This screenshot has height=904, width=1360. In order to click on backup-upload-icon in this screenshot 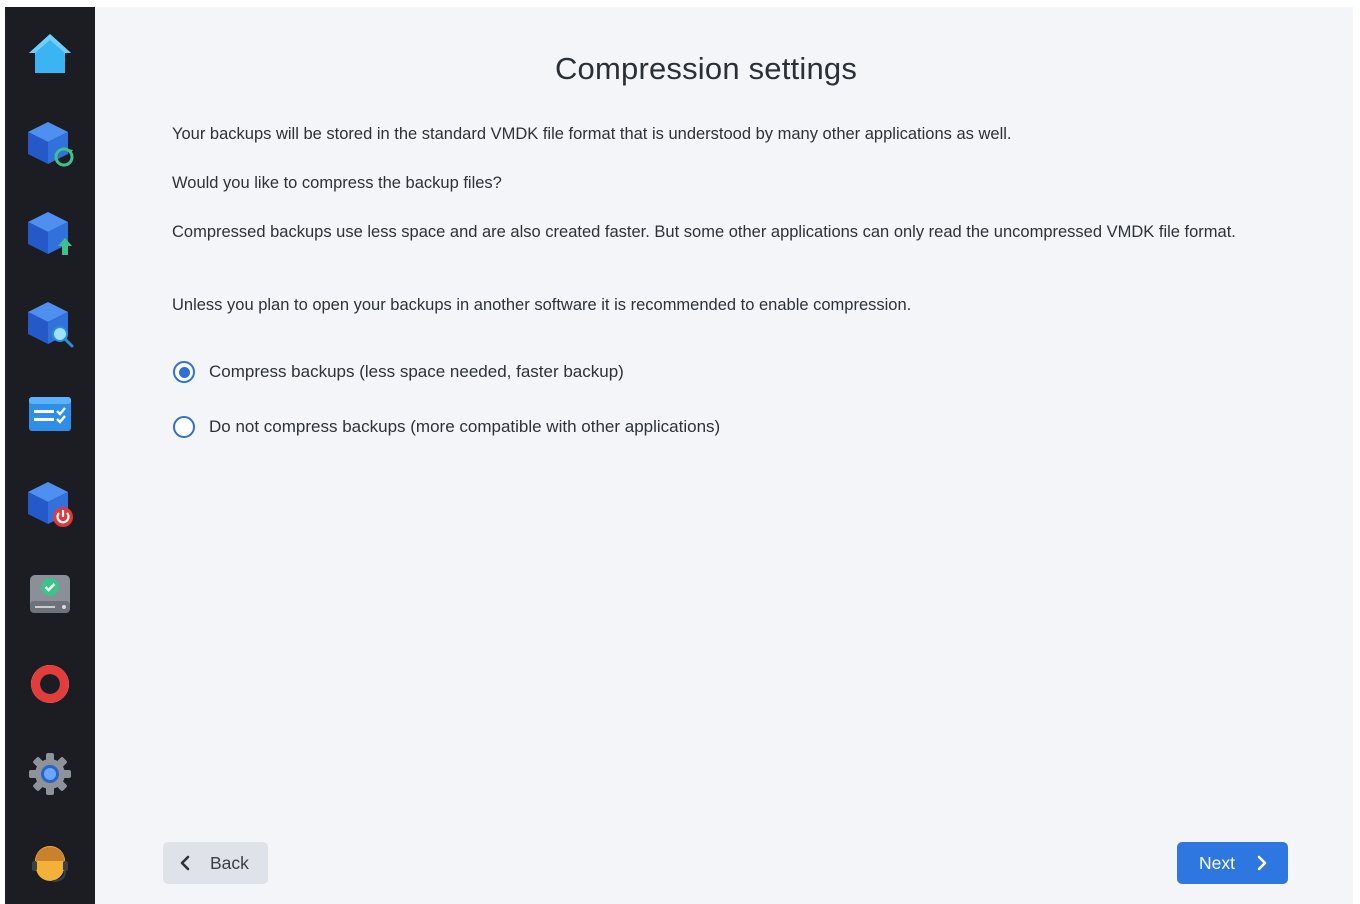, I will do `click(50, 233)`.